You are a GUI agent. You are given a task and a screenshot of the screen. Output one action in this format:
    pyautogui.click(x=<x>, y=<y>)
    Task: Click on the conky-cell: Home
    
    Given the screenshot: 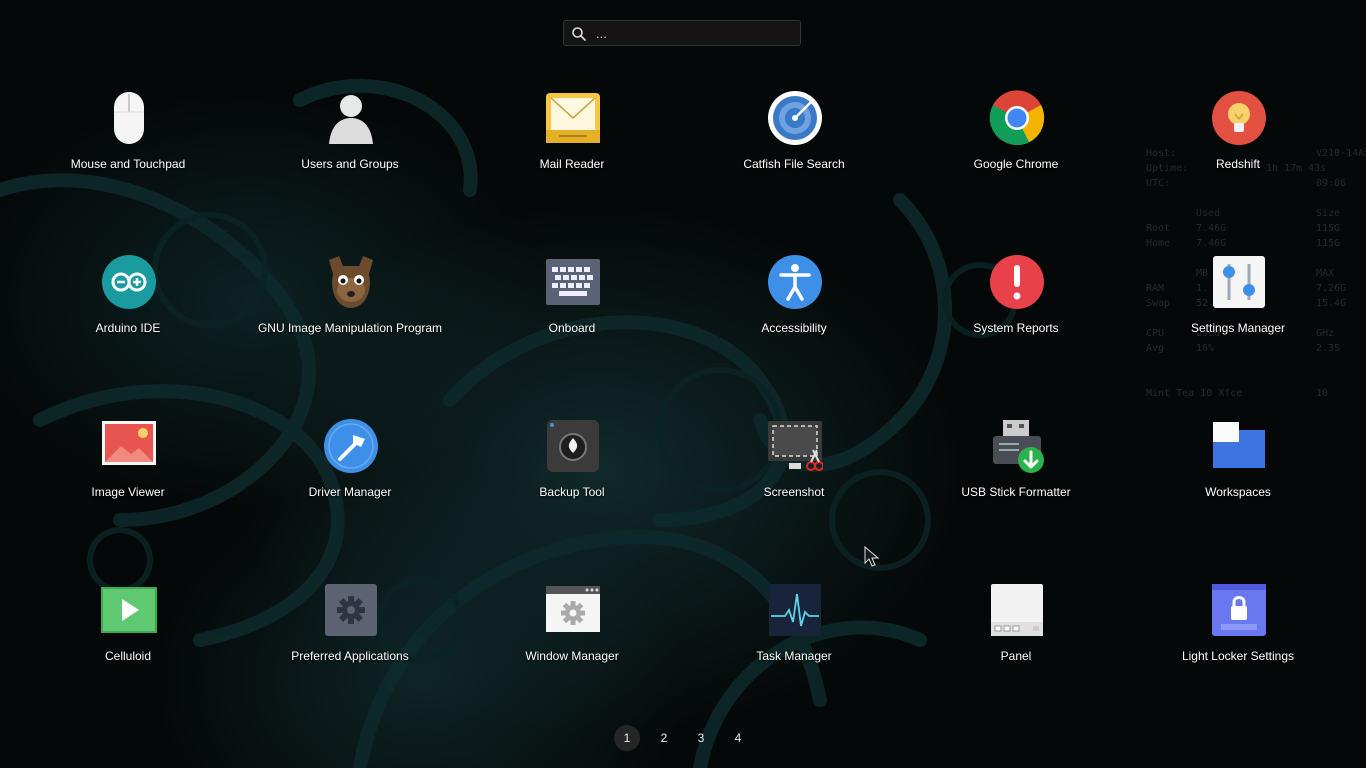 What is the action you would take?
    pyautogui.click(x=1158, y=243)
    